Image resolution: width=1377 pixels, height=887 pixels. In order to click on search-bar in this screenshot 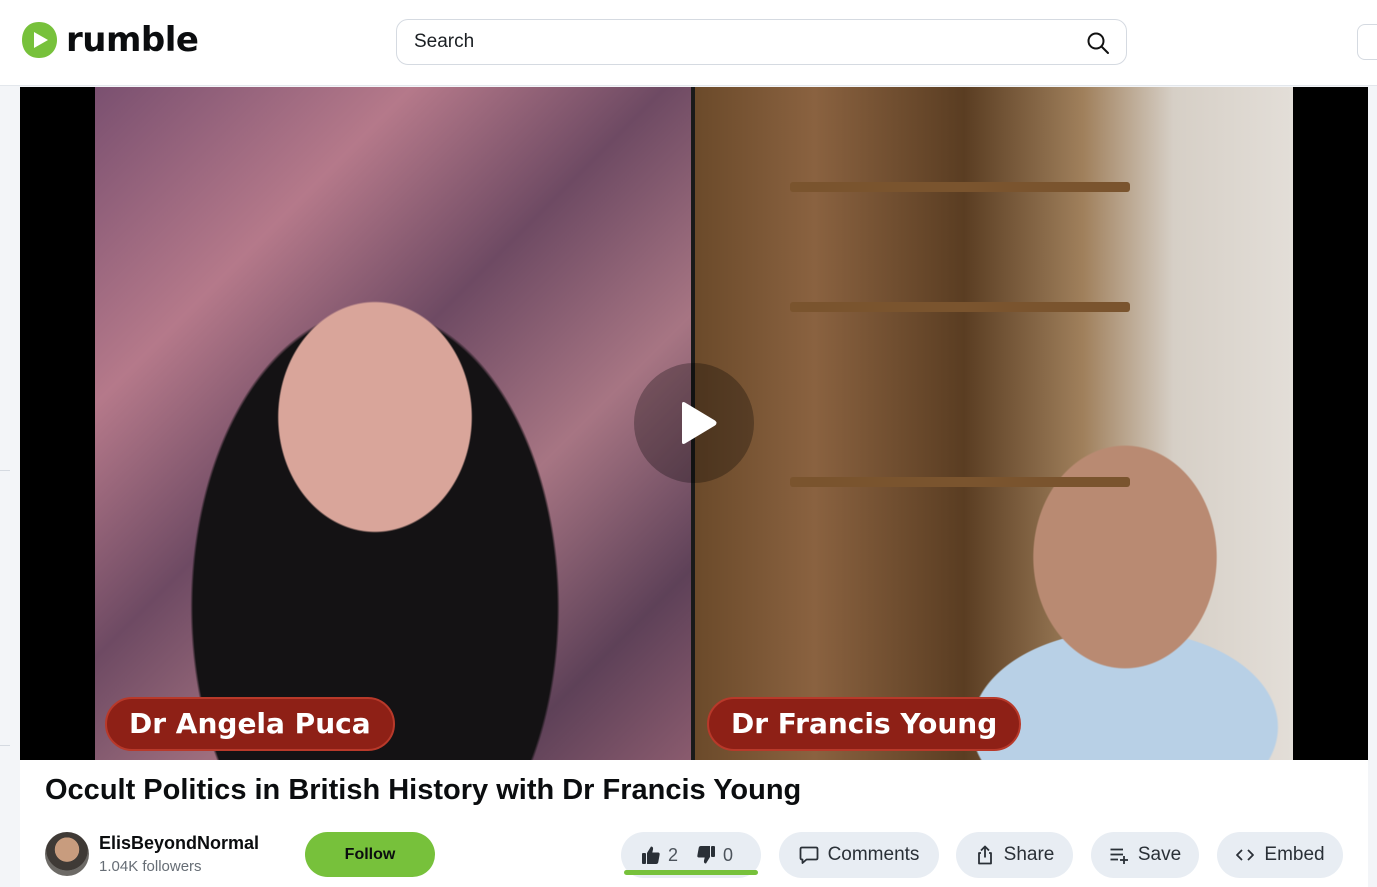, I will do `click(761, 42)`.